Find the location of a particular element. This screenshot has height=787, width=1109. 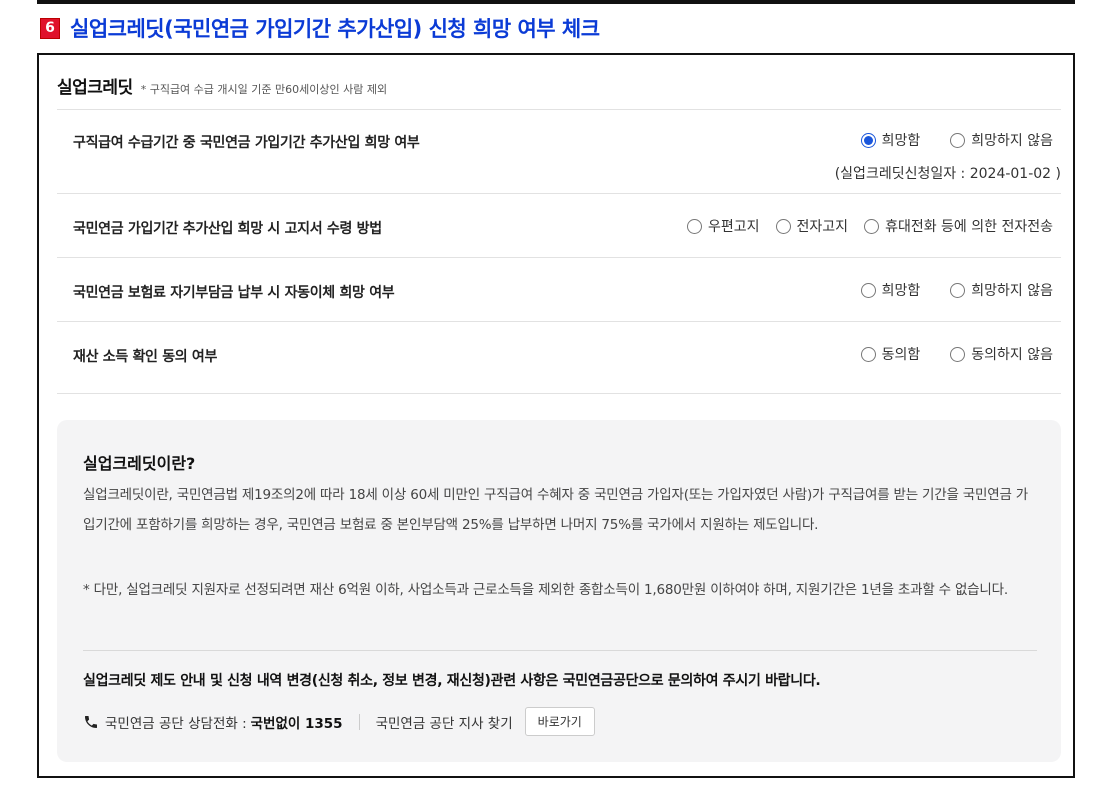

option-label: 휴대전화 등에 의한 전자전송 is located at coordinates (969, 227).